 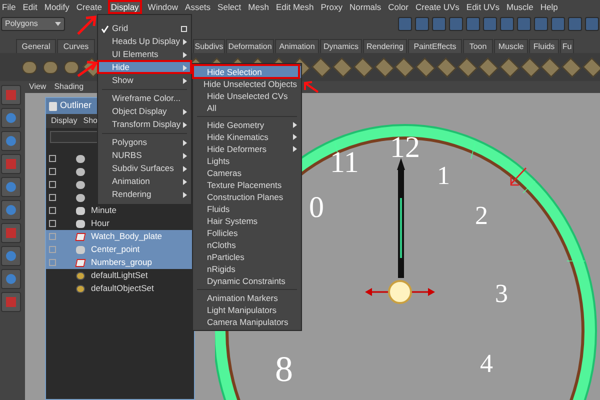 What do you see at coordinates (297, 46) in the screenshot?
I see `shelf-tab: Animation` at bounding box center [297, 46].